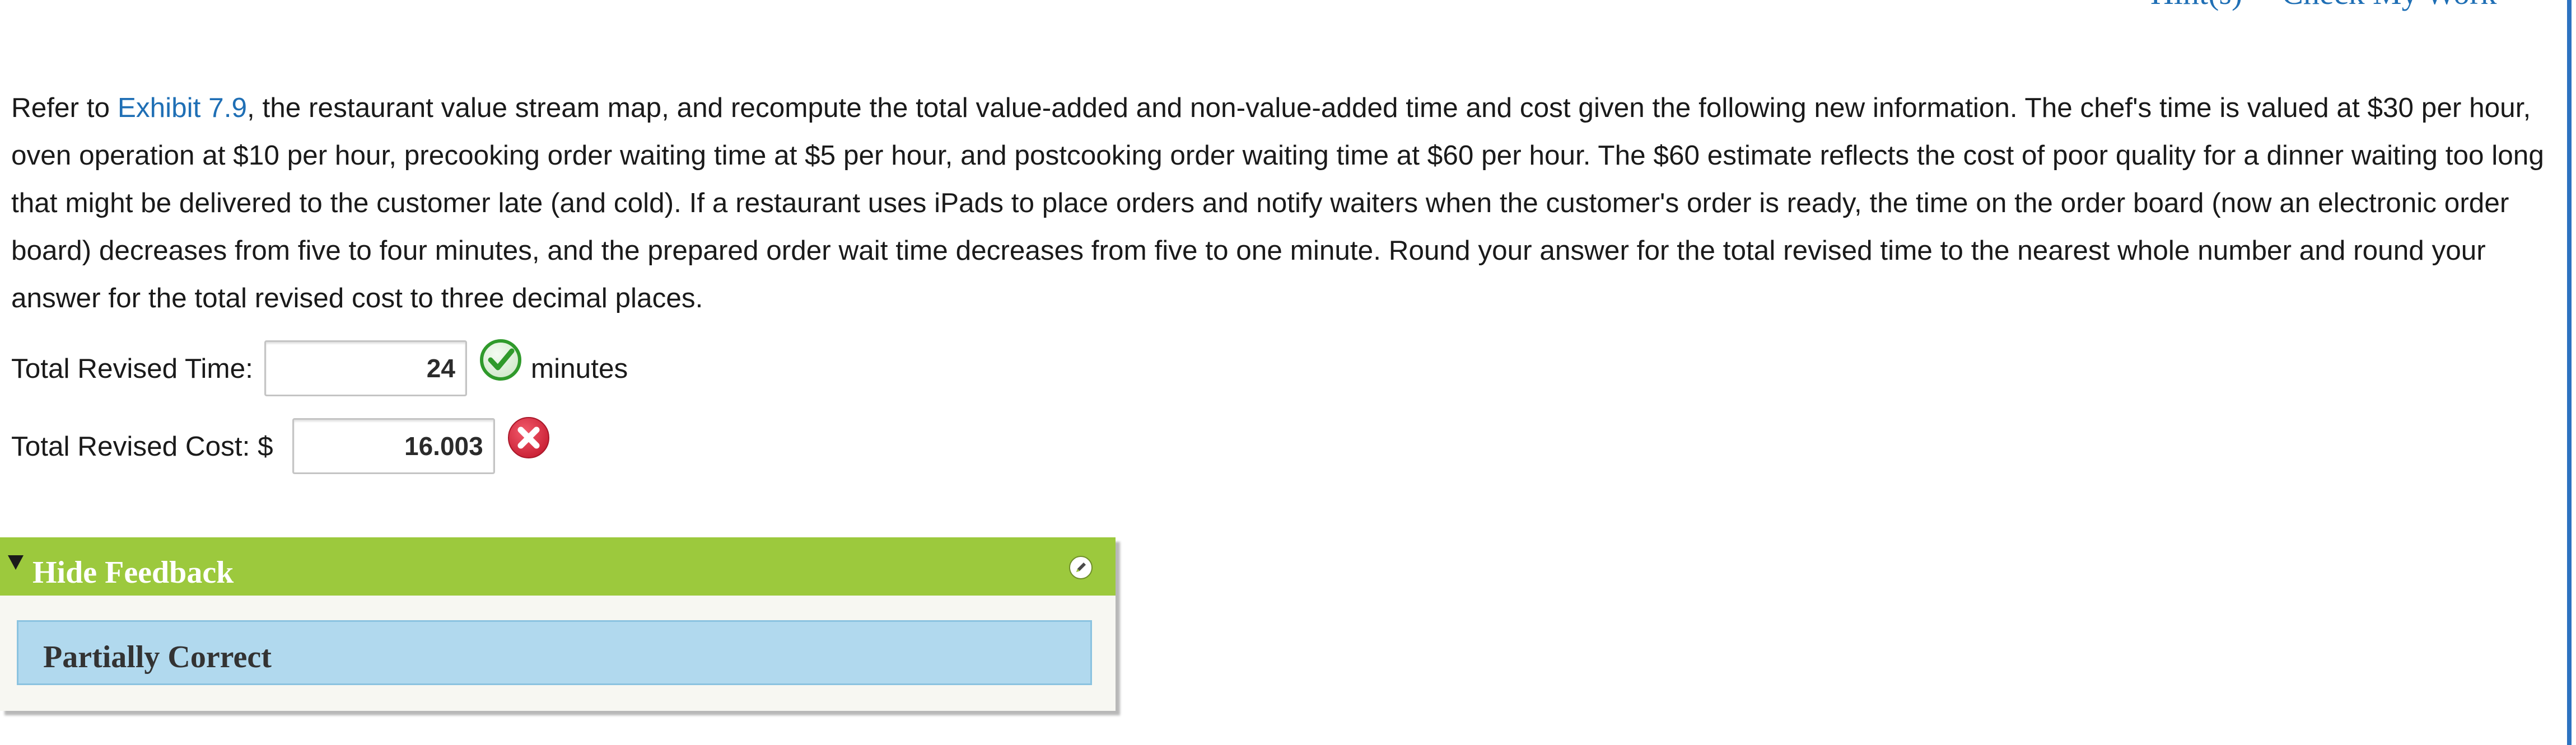 Image resolution: width=2576 pixels, height=745 pixels. I want to click on top-links: Hint(s) Check My Work, so click(2323, 6).